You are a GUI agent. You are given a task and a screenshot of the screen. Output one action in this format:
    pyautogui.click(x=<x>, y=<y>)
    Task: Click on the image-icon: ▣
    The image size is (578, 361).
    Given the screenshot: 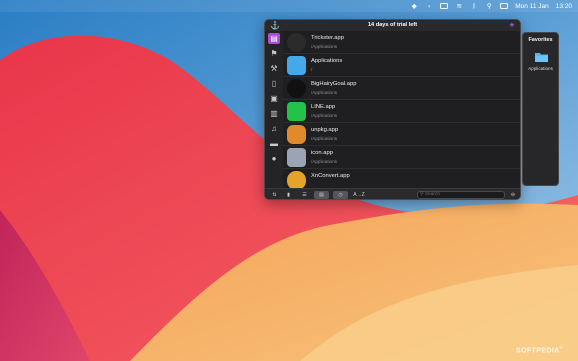 What is the action you would take?
    pyautogui.click(x=274, y=98)
    